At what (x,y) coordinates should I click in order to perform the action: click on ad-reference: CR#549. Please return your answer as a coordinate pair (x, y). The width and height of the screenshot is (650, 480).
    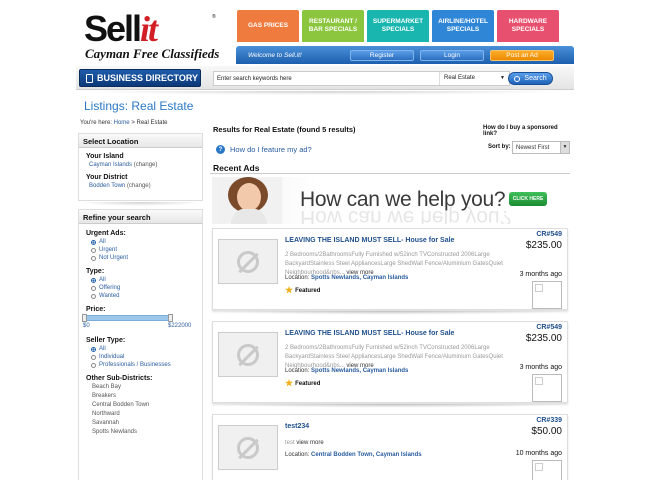
    Looking at the image, I should click on (549, 234).